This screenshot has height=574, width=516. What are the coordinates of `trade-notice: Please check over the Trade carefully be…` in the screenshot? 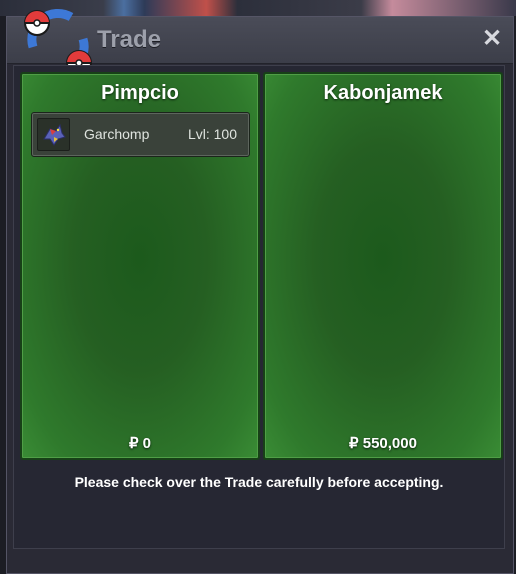 It's located at (259, 482).